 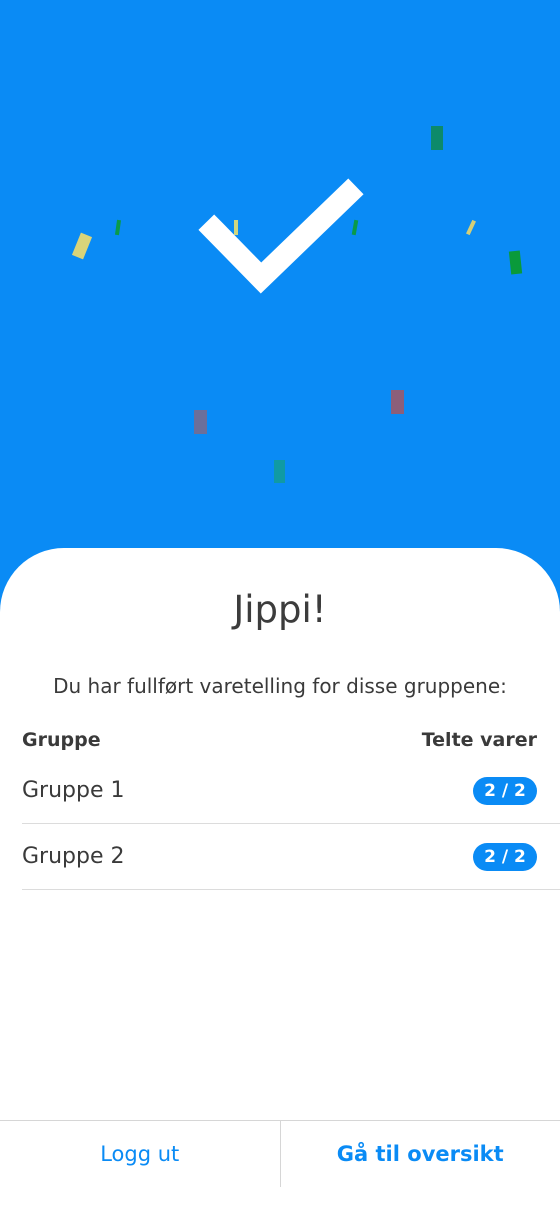 I want to click on table-header: Gruppe Telte varer, so click(x=291, y=740).